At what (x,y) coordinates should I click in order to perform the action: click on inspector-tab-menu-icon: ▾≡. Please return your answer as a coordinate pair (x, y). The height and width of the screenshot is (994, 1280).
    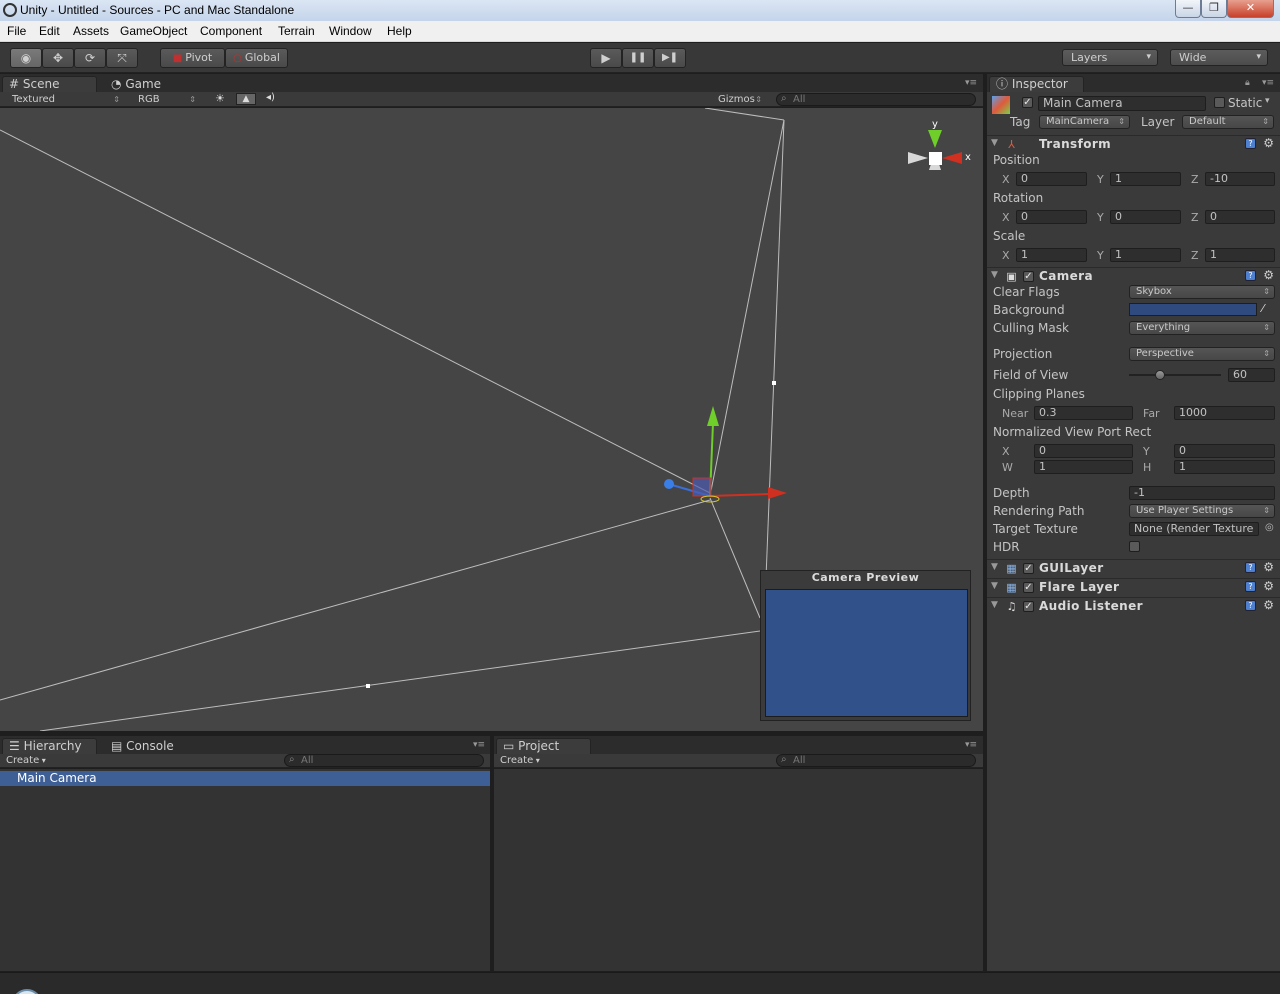
    Looking at the image, I should click on (1268, 83).